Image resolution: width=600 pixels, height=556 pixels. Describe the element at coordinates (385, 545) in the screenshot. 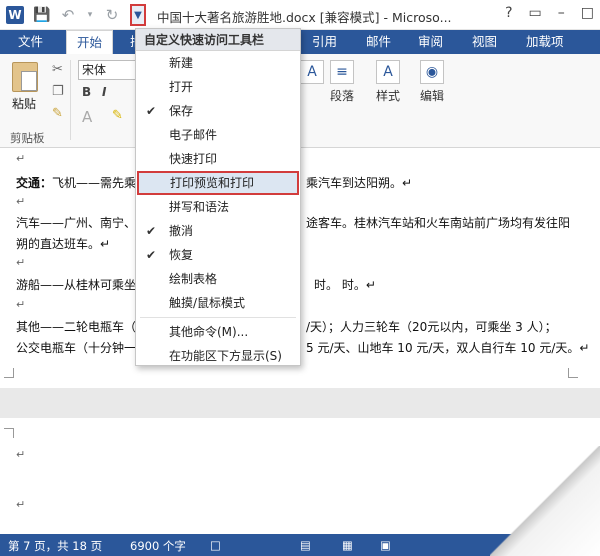

I see `web-layout-icon: ▣` at that location.